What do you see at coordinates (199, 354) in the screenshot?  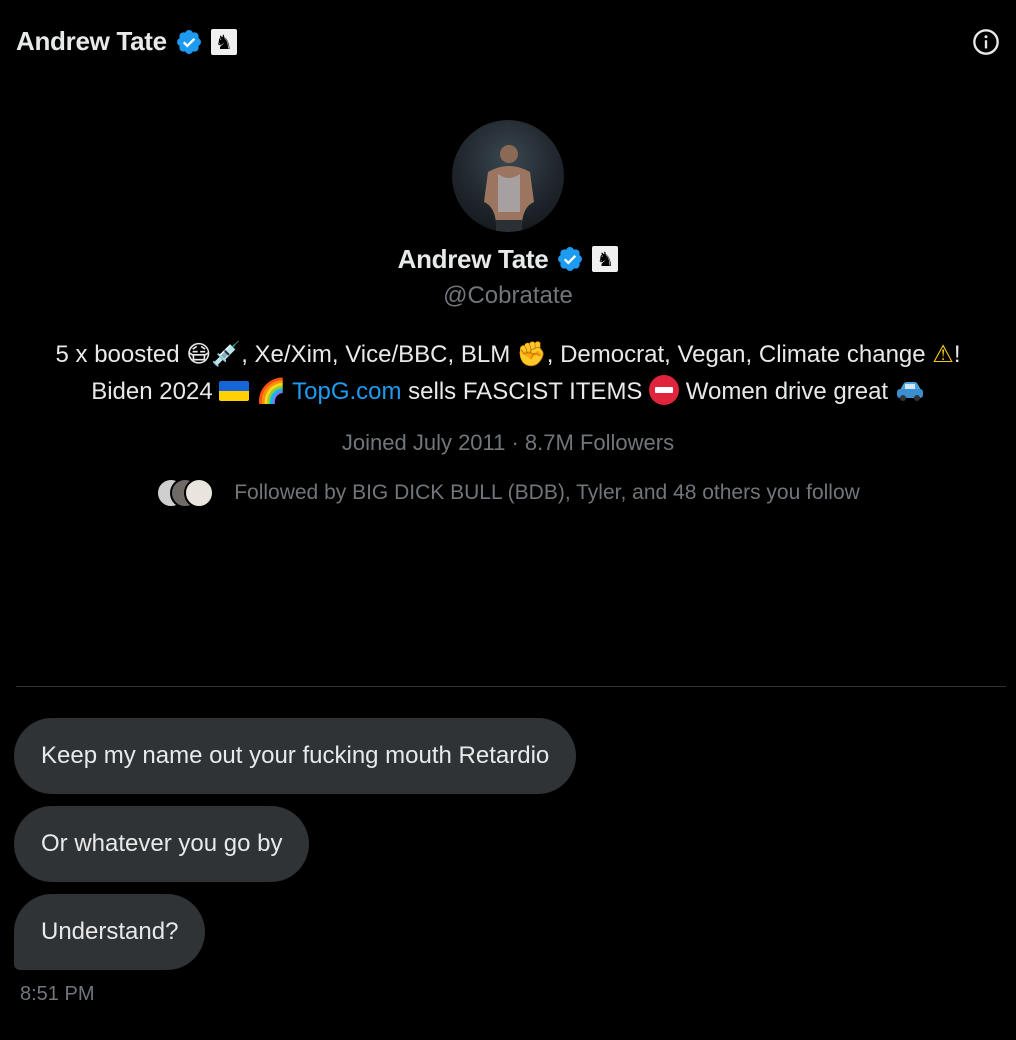 I see `face-mask-emoji-icon: 😷` at bounding box center [199, 354].